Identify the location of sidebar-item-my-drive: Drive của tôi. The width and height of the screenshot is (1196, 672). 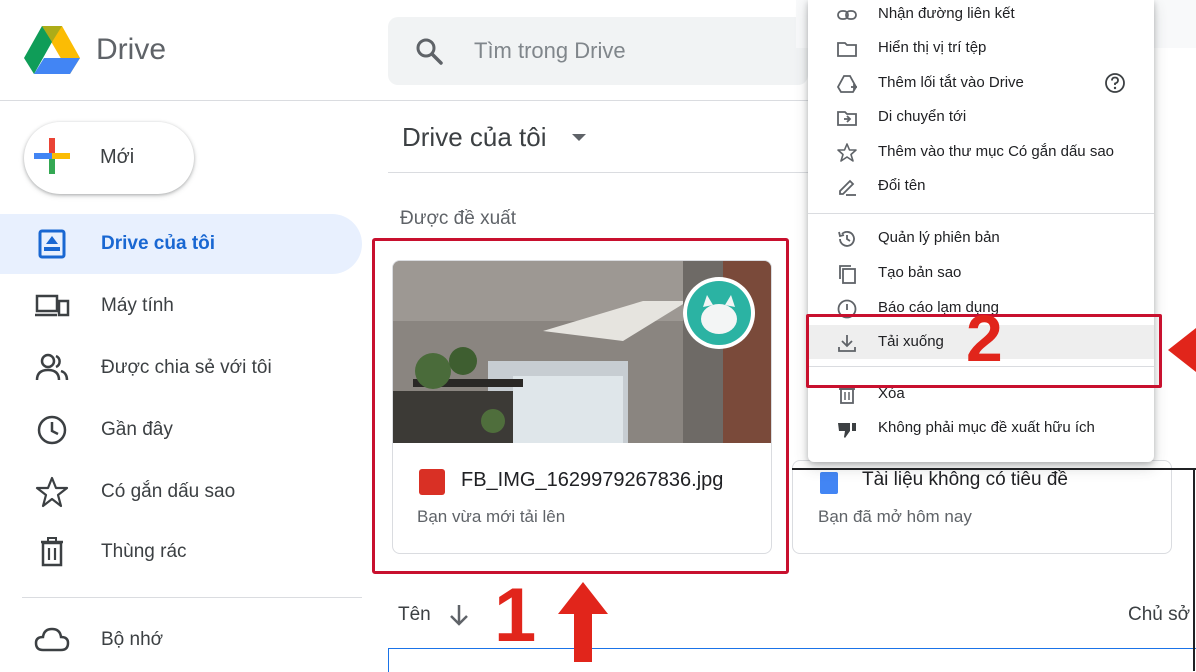
(180, 244).